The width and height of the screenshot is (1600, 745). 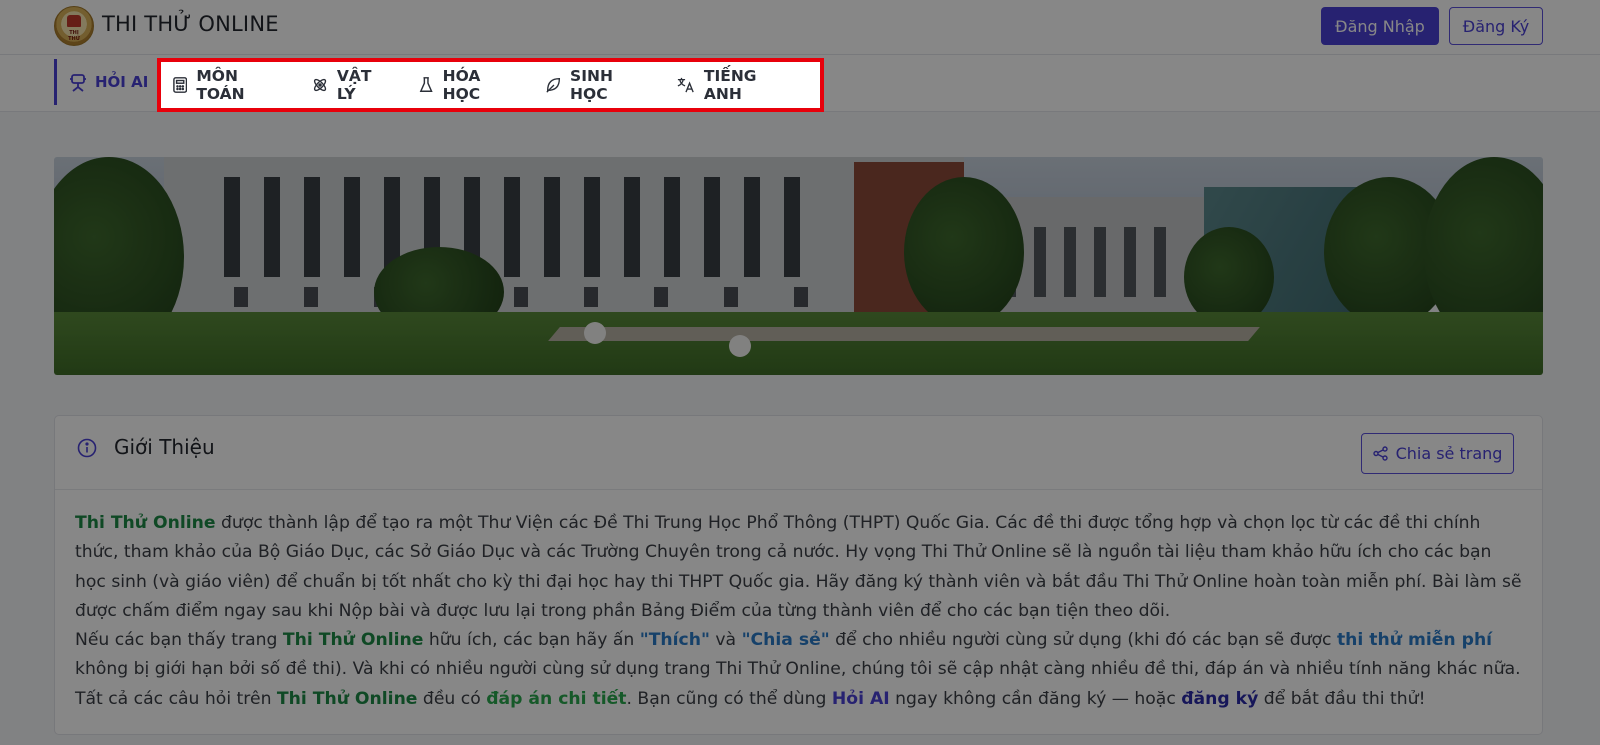 I want to click on nav-item-sinh-hoc: SINH HỌC, so click(x=596, y=85).